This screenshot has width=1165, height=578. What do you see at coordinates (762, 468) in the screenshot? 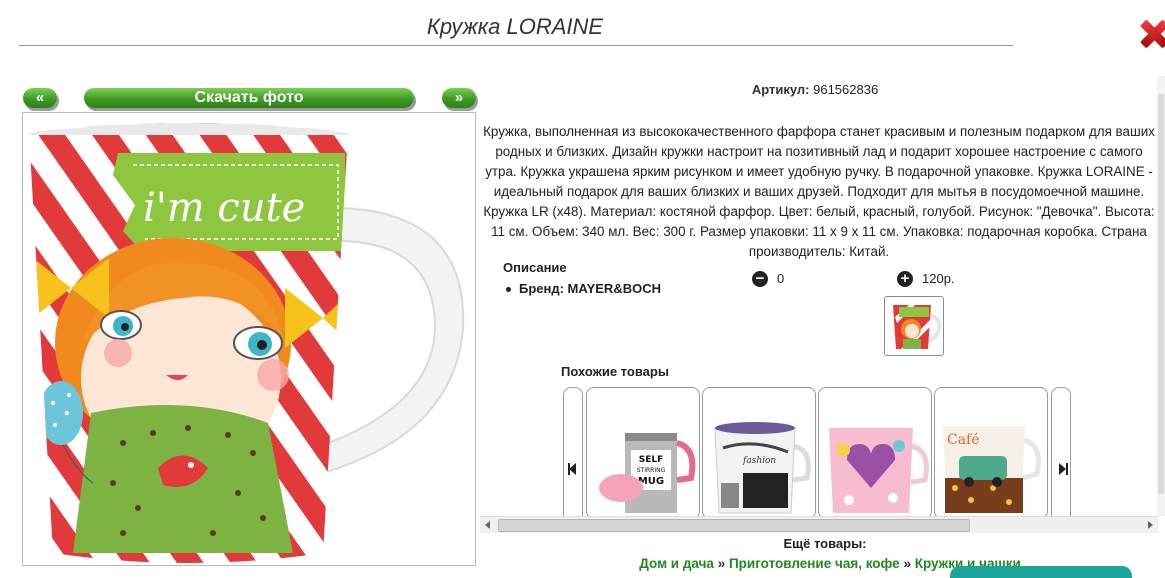
I see `fashion-mug-image: fashion` at bounding box center [762, 468].